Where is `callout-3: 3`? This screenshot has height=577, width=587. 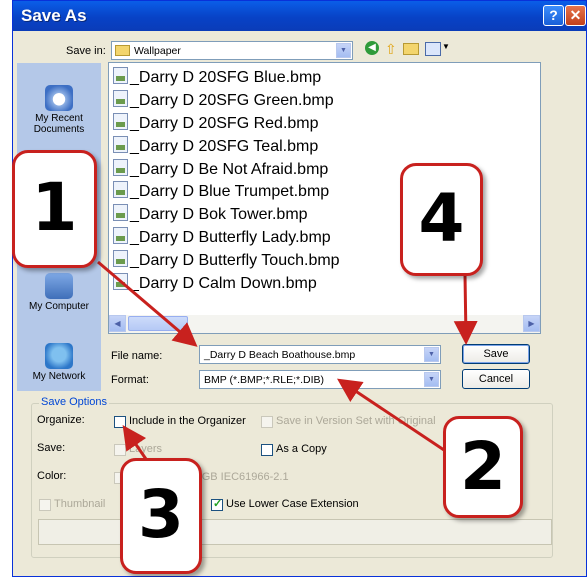
callout-3: 3 is located at coordinates (161, 516).